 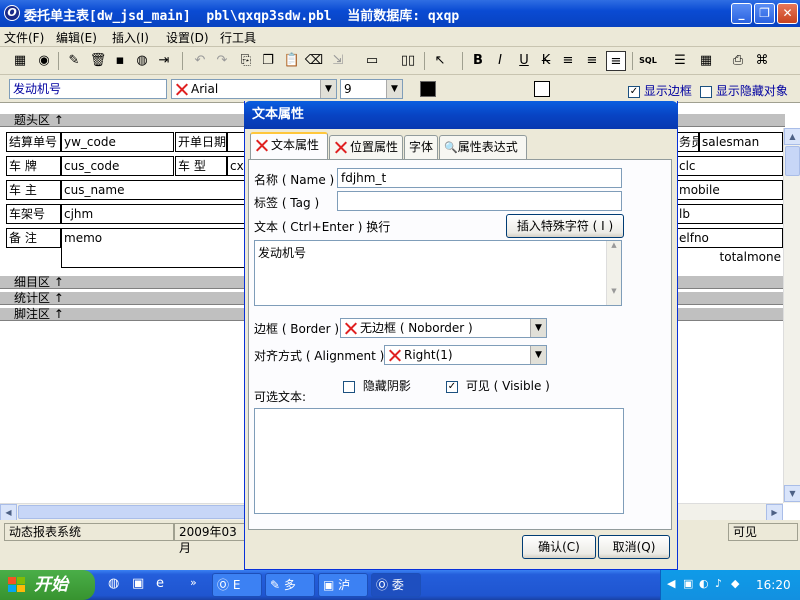 What do you see at coordinates (8, 512) in the screenshot?
I see `scroll-left-icon: ◀` at bounding box center [8, 512].